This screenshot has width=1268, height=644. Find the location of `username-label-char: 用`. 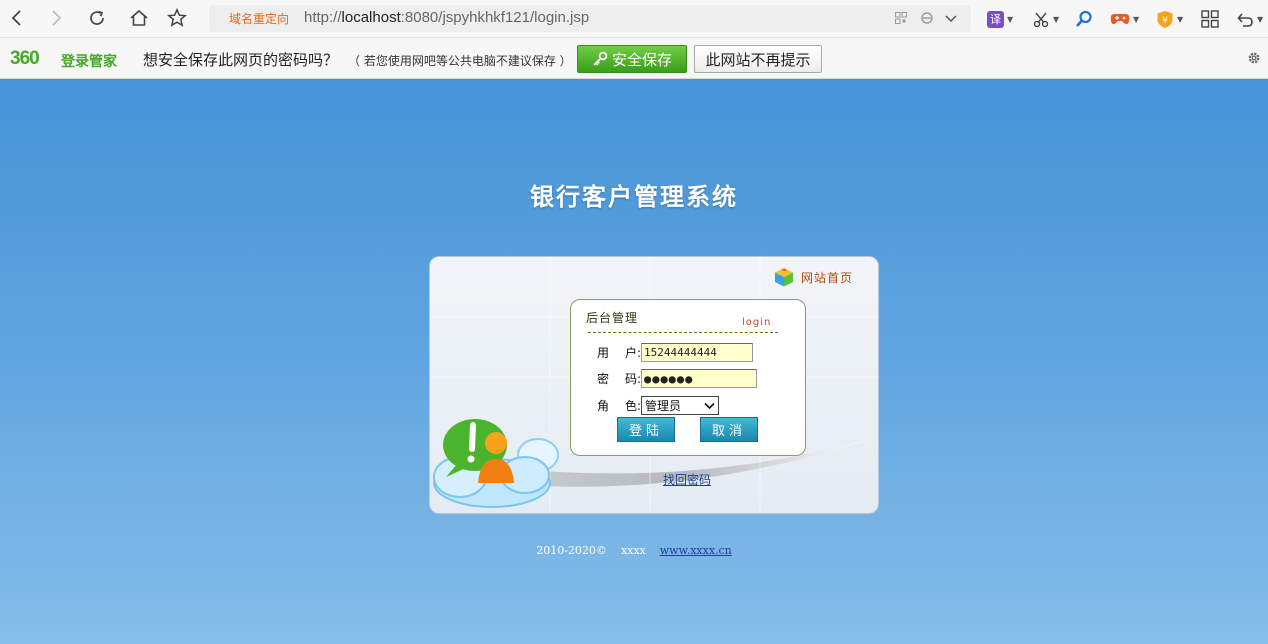

username-label-char: 用 is located at coordinates (603, 353).